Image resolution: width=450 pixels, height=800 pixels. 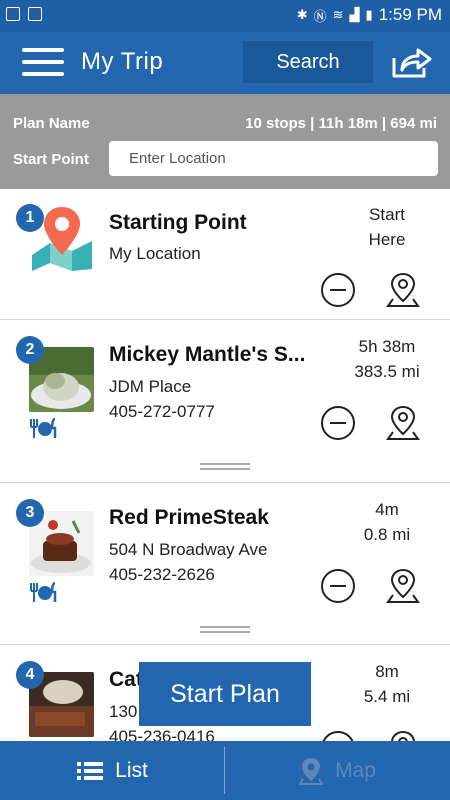 What do you see at coordinates (387, 534) in the screenshot?
I see `stop-distance: 0.8 mi` at bounding box center [387, 534].